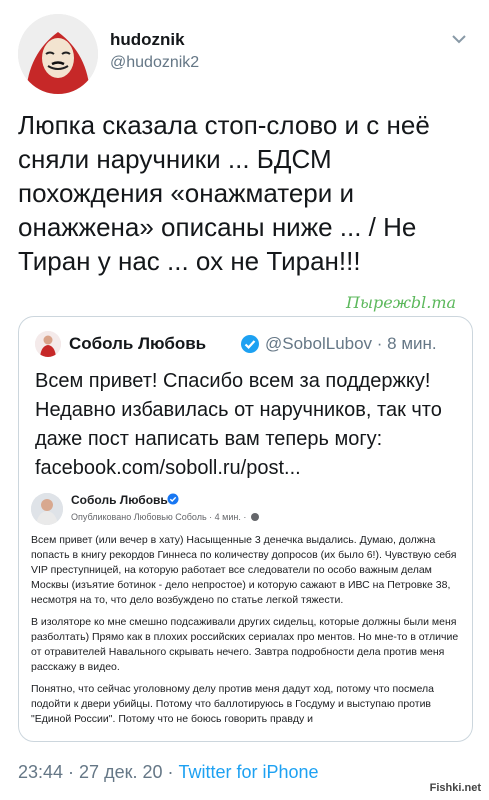 Image resolution: width=489 pixels, height=800 pixels. Describe the element at coordinates (147, 40) in the screenshot. I see `display-name: hudoznik` at that location.